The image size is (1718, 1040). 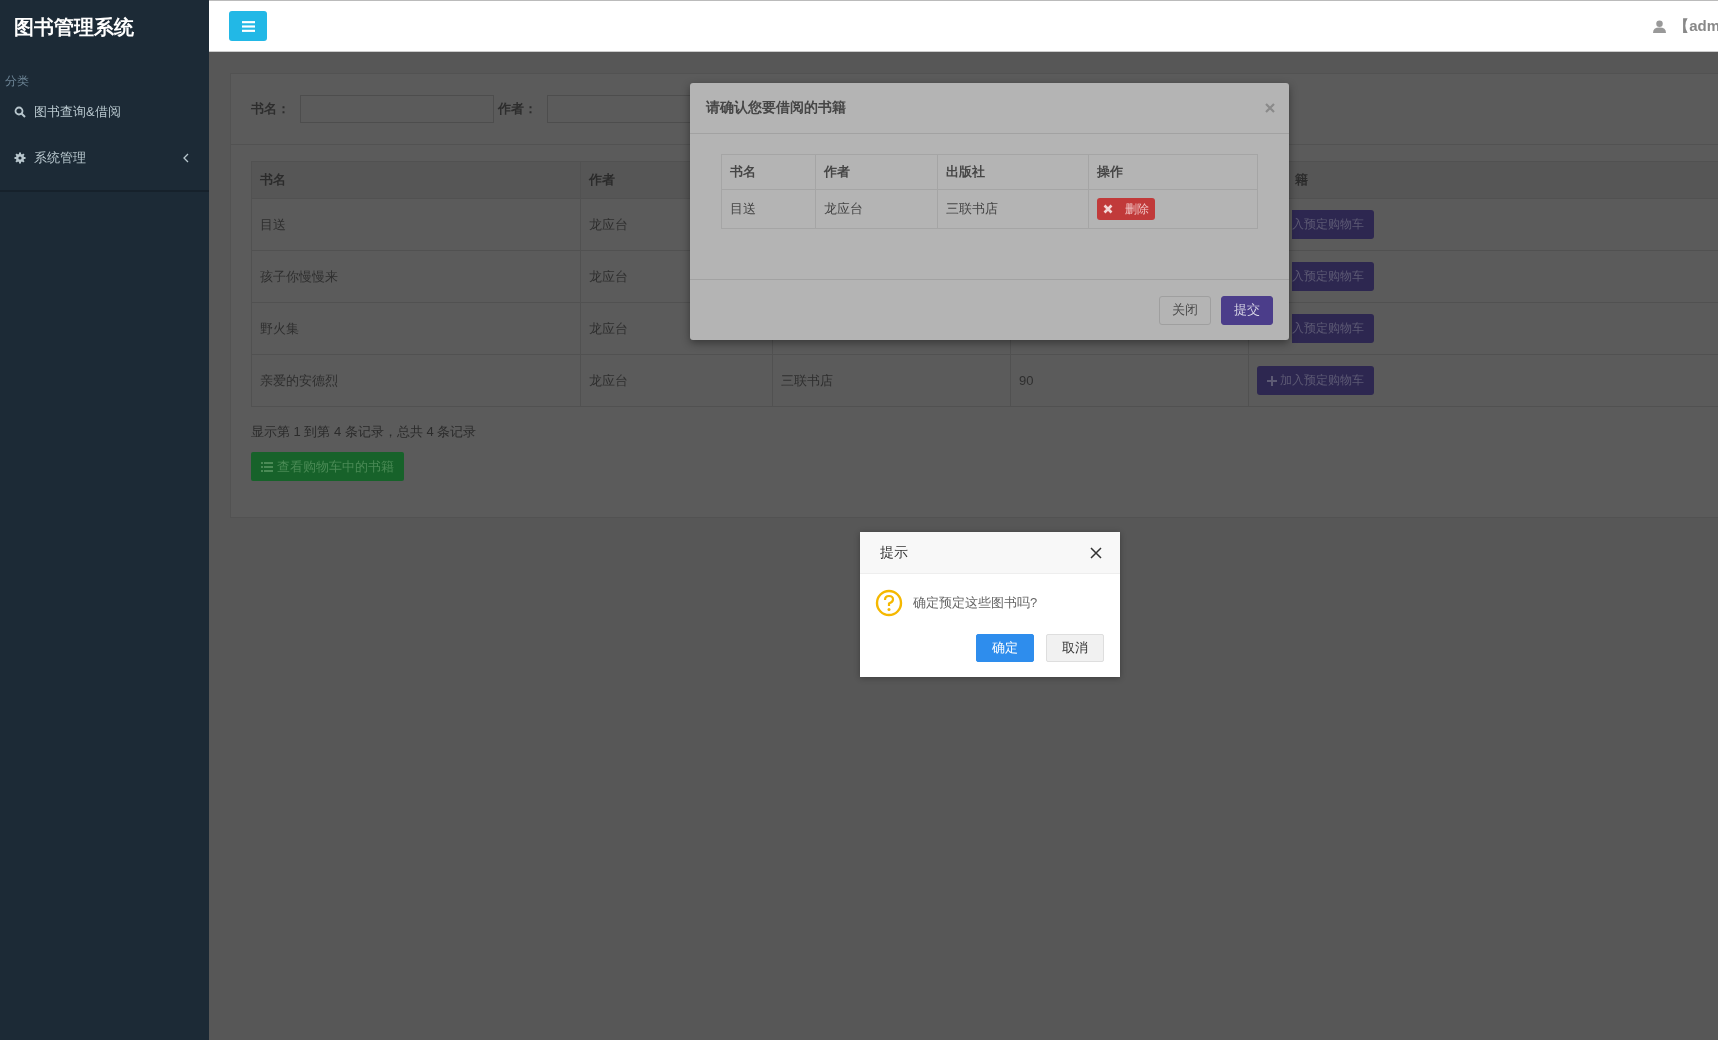 I want to click on search-icon, so click(x=20, y=112).